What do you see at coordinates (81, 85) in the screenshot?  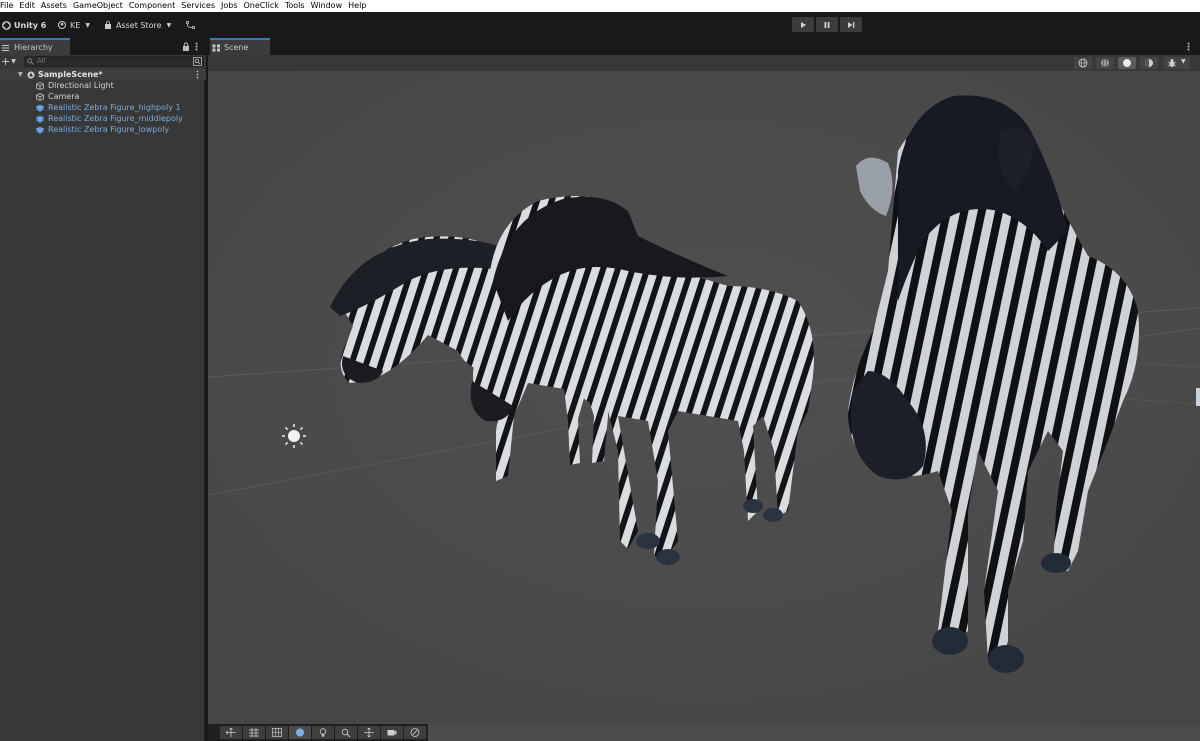 I see `hierarchy-item-label: Directional Light` at bounding box center [81, 85].